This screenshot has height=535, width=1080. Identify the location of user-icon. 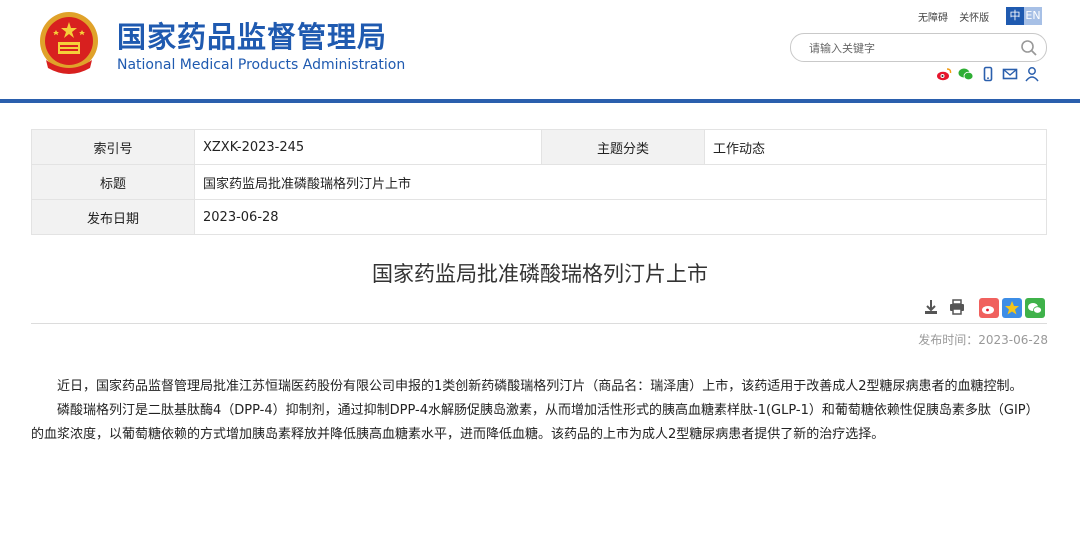
(1032, 74).